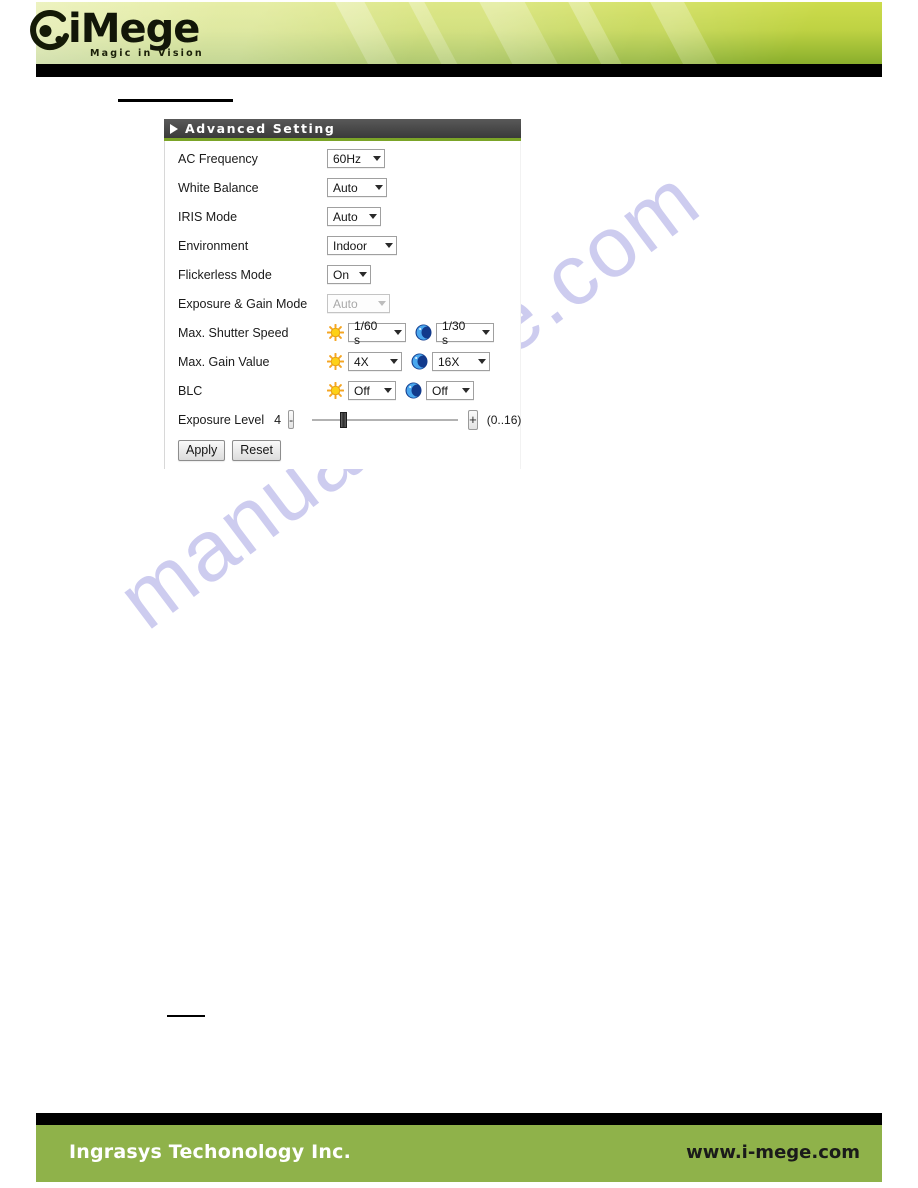 The image size is (918, 1188). I want to click on setting-row-ac-frequency: AC Frequency 60Hz, so click(342, 158).